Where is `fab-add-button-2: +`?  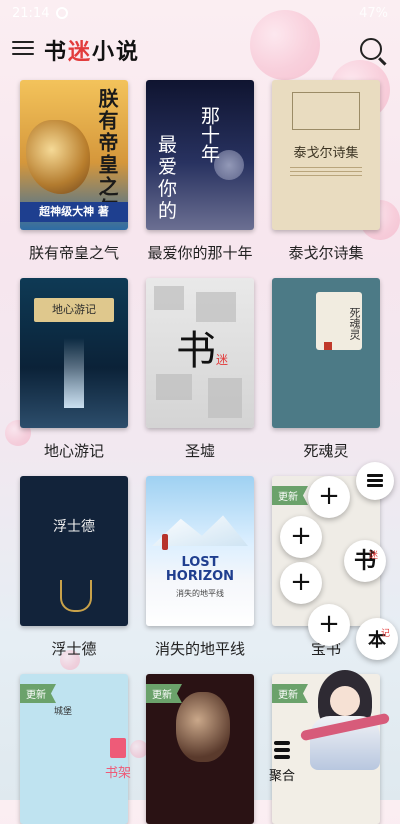
fab-add-button-2: + is located at coordinates (301, 537).